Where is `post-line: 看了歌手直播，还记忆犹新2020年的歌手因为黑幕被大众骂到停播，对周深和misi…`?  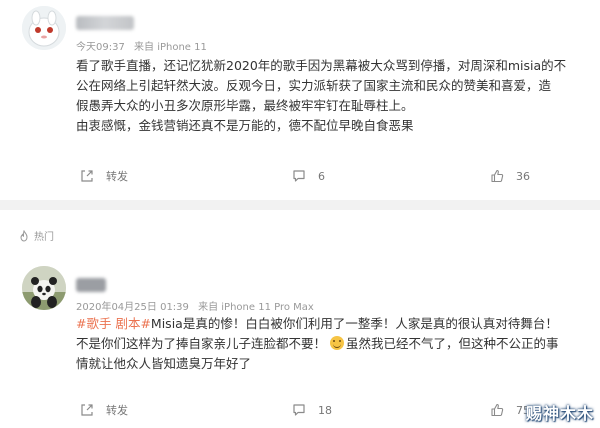 post-line: 看了歌手直播，还记忆犹新2020年的歌手因为黑幕被大众骂到停播，对周深和misi… is located at coordinates (321, 65).